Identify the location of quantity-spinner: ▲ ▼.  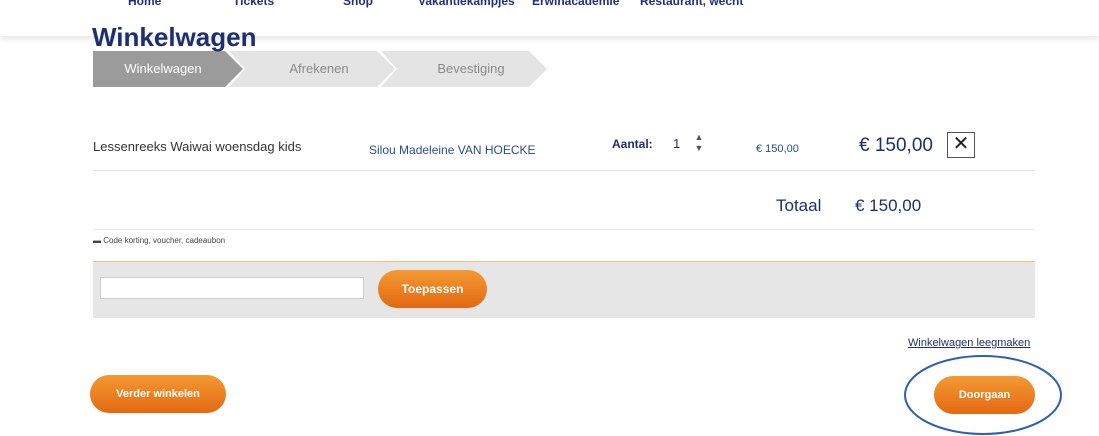
(699, 144).